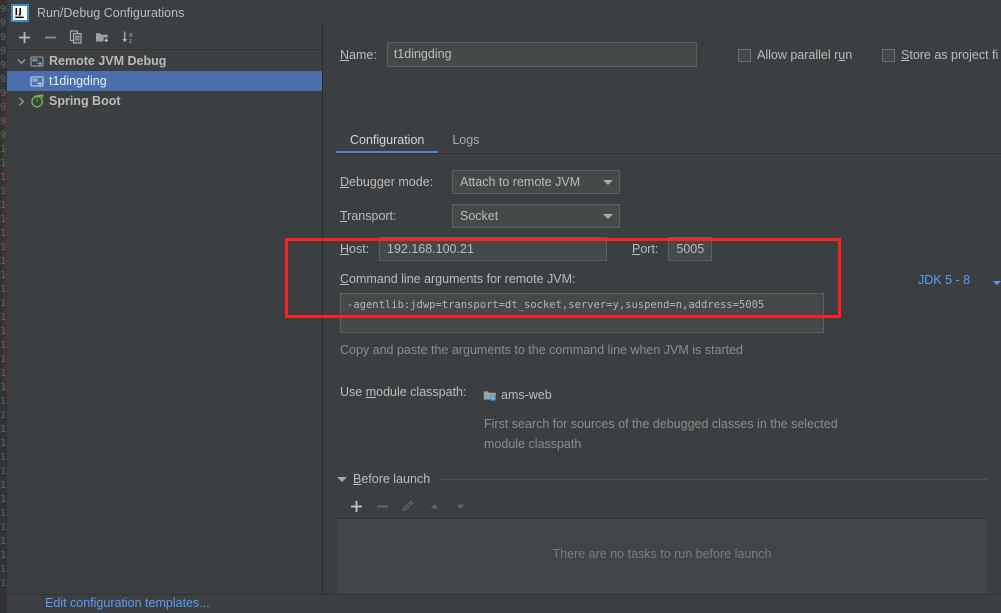  Describe the element at coordinates (504, 12) in the screenshot. I see `dialog-titlebar: Run/Debug Configurations` at that location.